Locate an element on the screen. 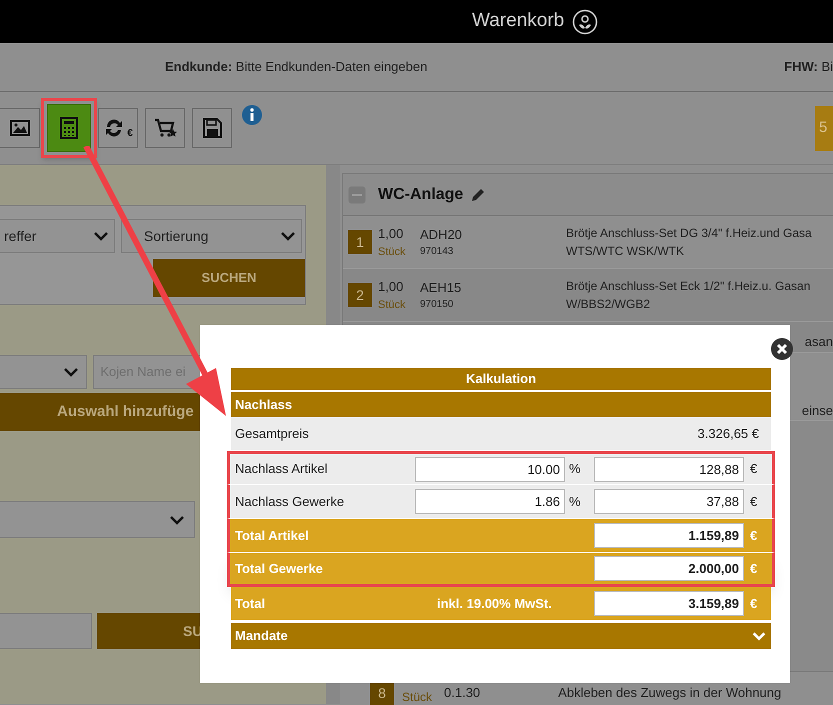 This screenshot has width=833, height=705. select-field: reffer is located at coordinates (57, 236).